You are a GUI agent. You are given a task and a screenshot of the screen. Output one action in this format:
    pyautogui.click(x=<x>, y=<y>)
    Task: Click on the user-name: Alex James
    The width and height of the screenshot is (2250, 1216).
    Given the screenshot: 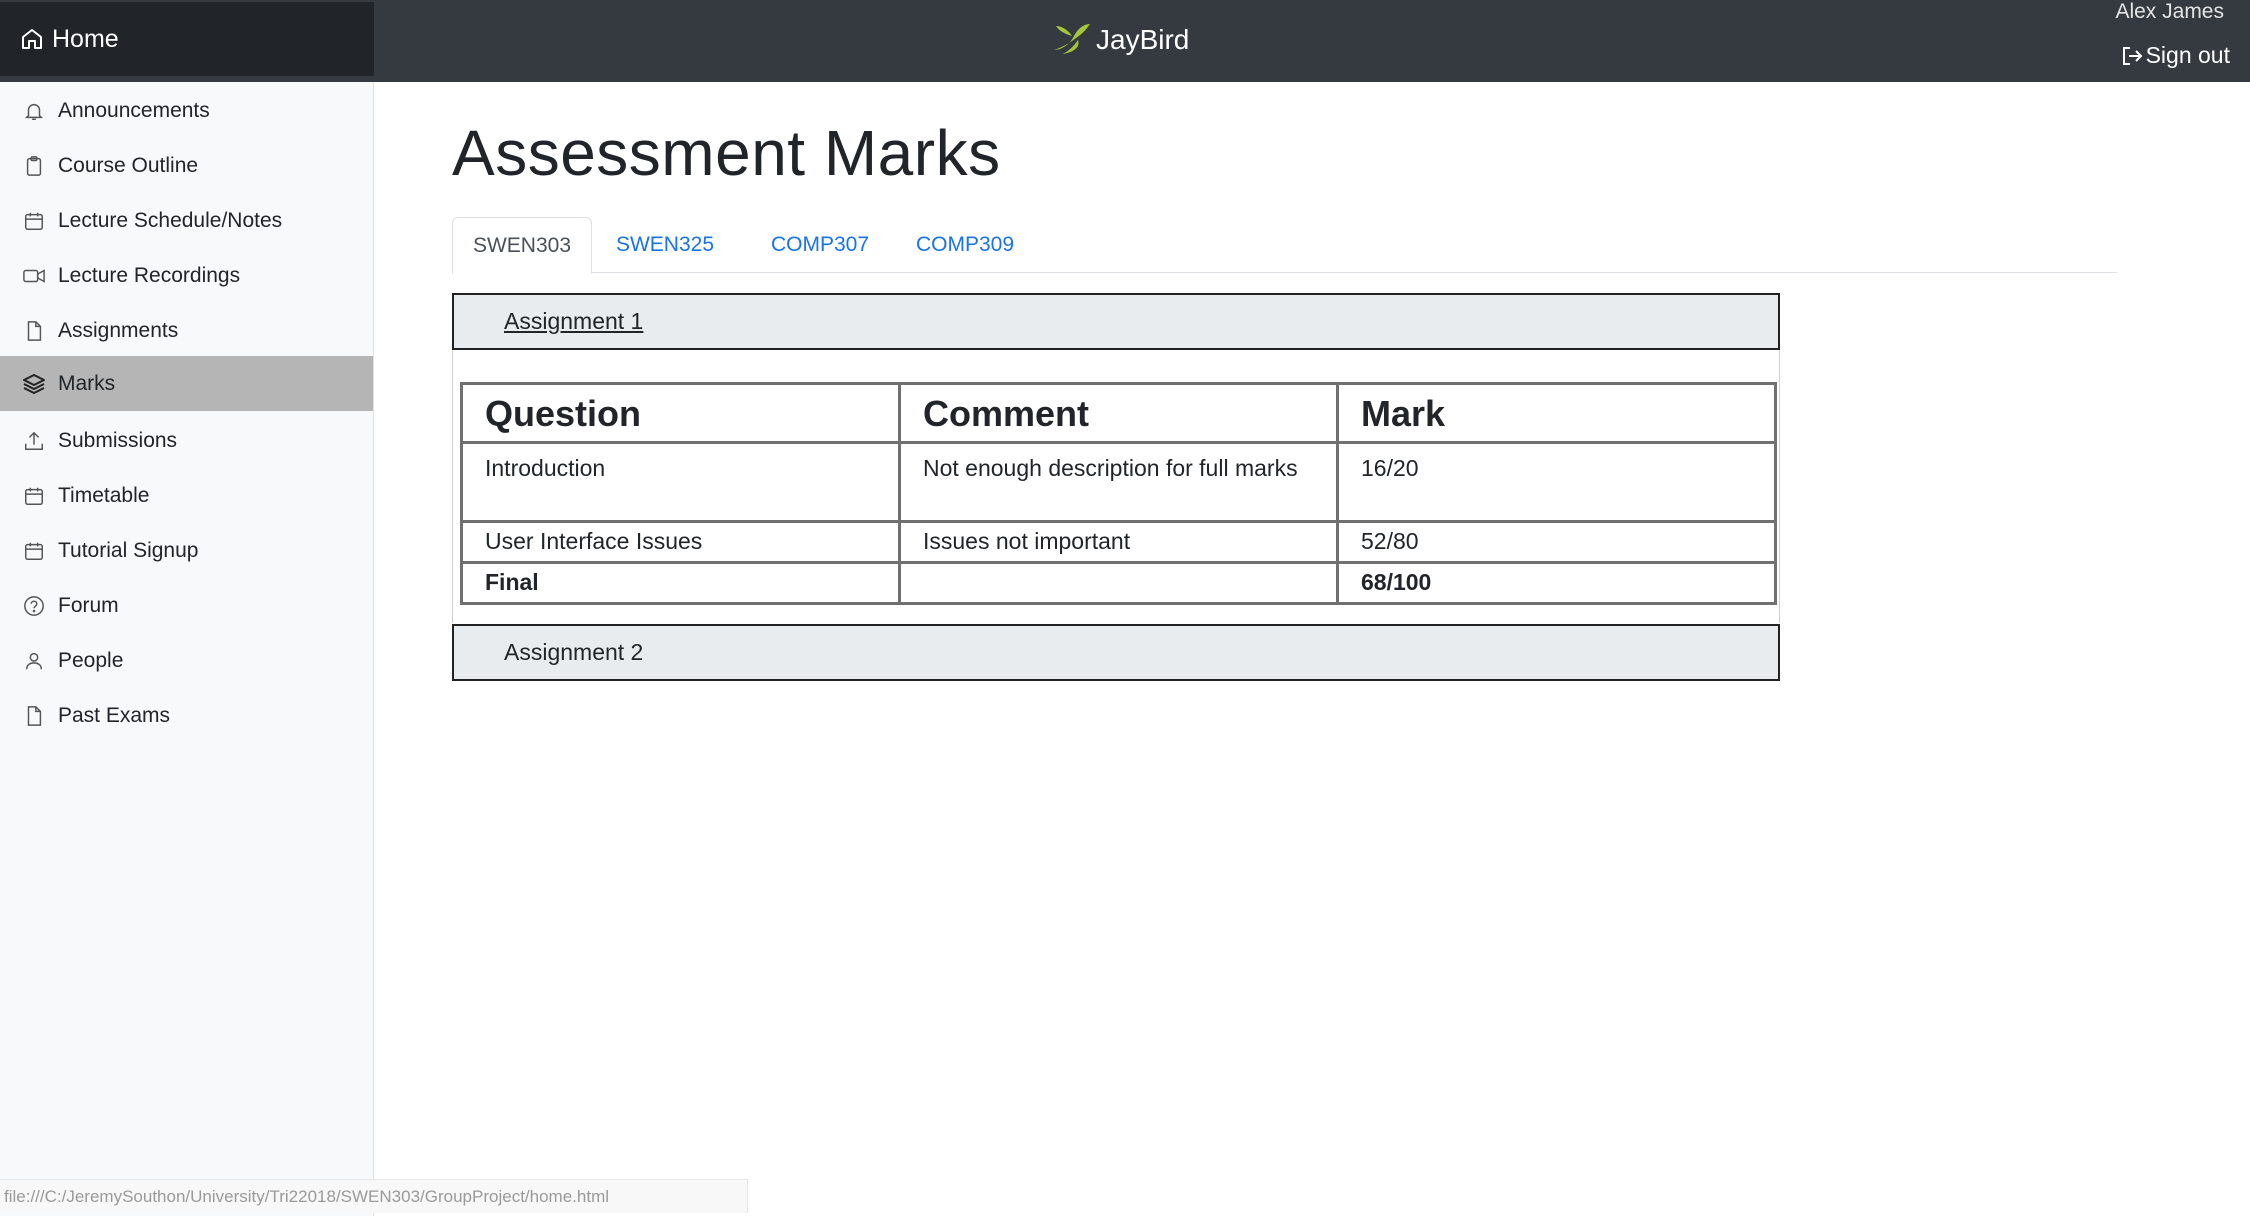 What is the action you would take?
    pyautogui.click(x=2169, y=11)
    